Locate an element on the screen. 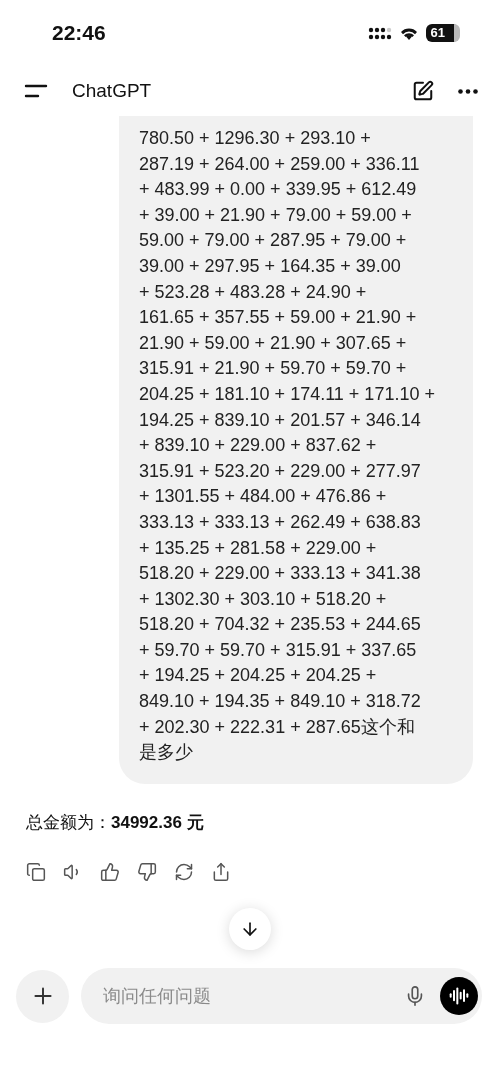  answer-text: 总金额为：34992.36 元 is located at coordinates (115, 822).